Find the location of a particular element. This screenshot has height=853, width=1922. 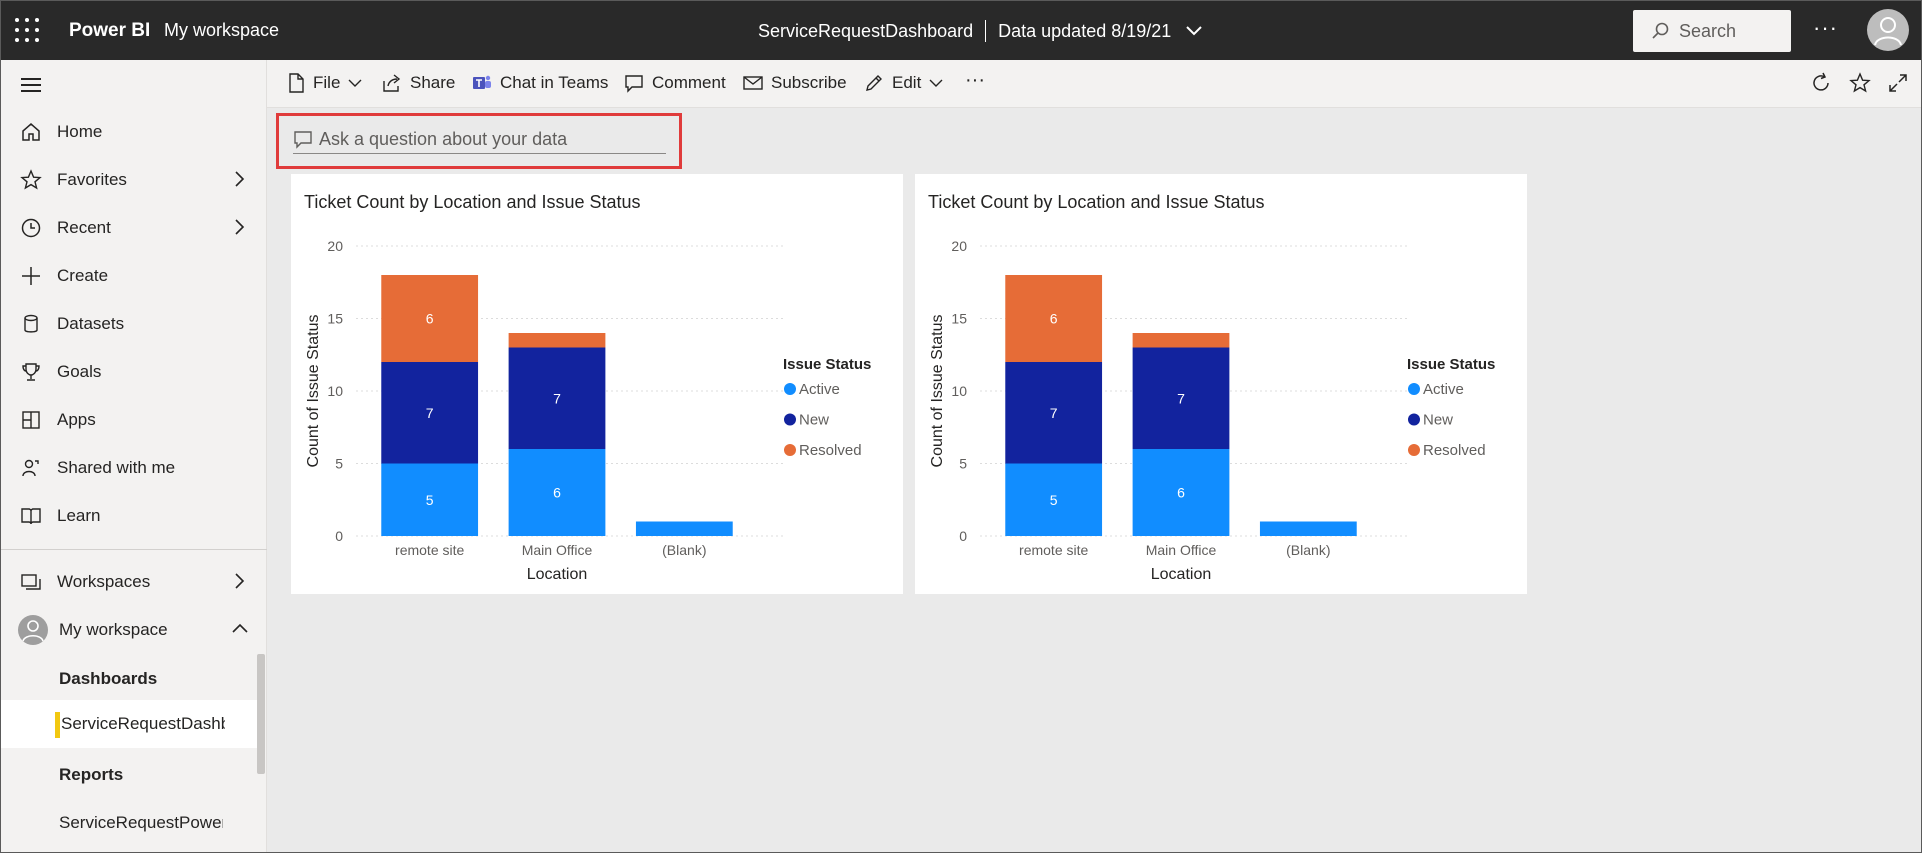

comment-button: Comment is located at coordinates (675, 83).